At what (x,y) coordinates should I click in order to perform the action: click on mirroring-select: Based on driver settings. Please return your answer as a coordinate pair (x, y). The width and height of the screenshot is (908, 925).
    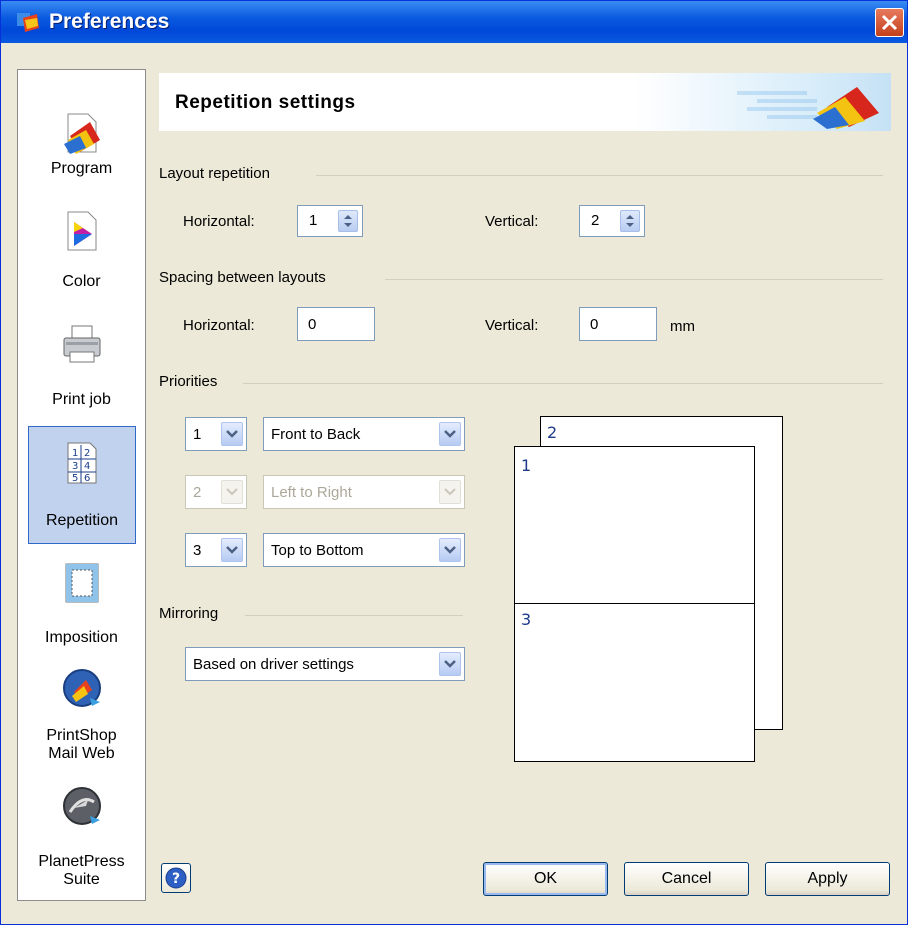
    Looking at the image, I should click on (325, 664).